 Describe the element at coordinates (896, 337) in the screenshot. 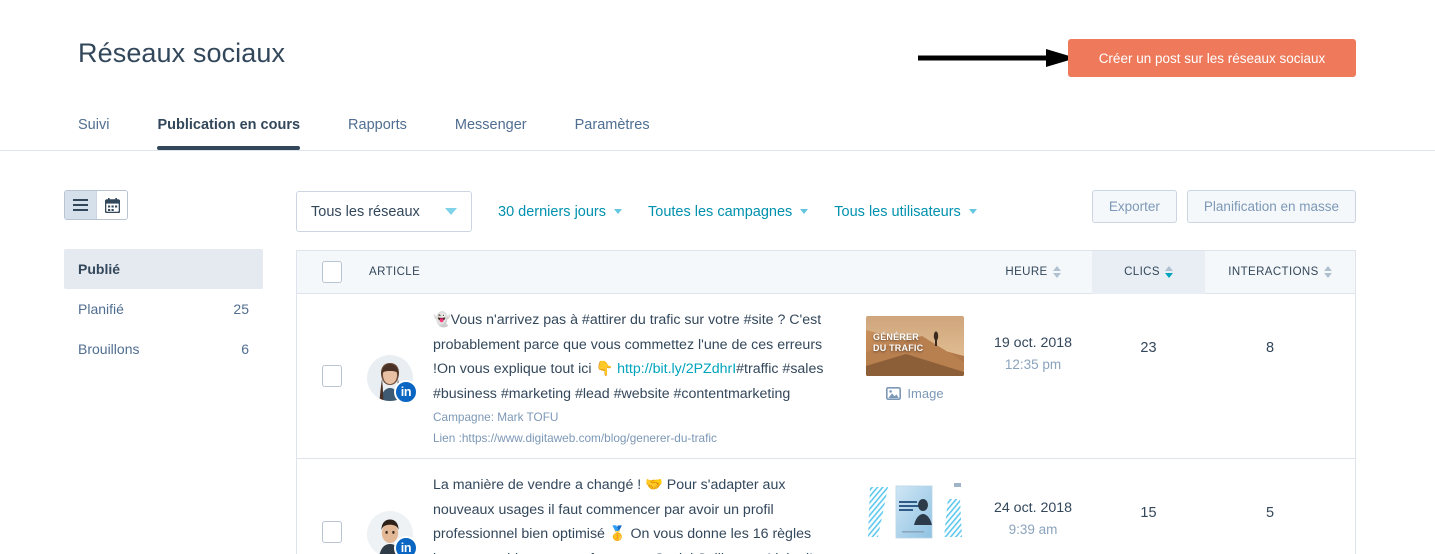

I see `thumbnail-caption-line1: GÉNÉRER` at that location.